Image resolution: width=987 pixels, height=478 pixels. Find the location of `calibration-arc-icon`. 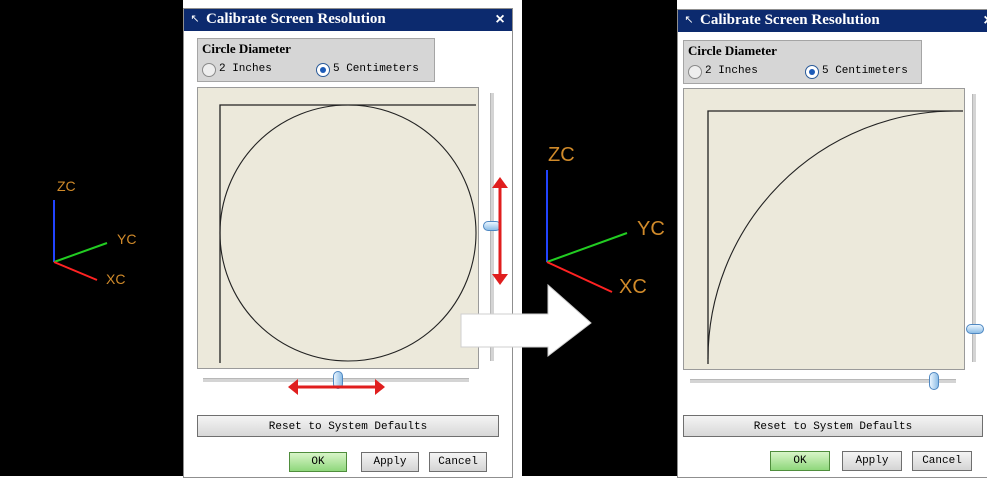

calibration-arc-icon is located at coordinates (835, 237).